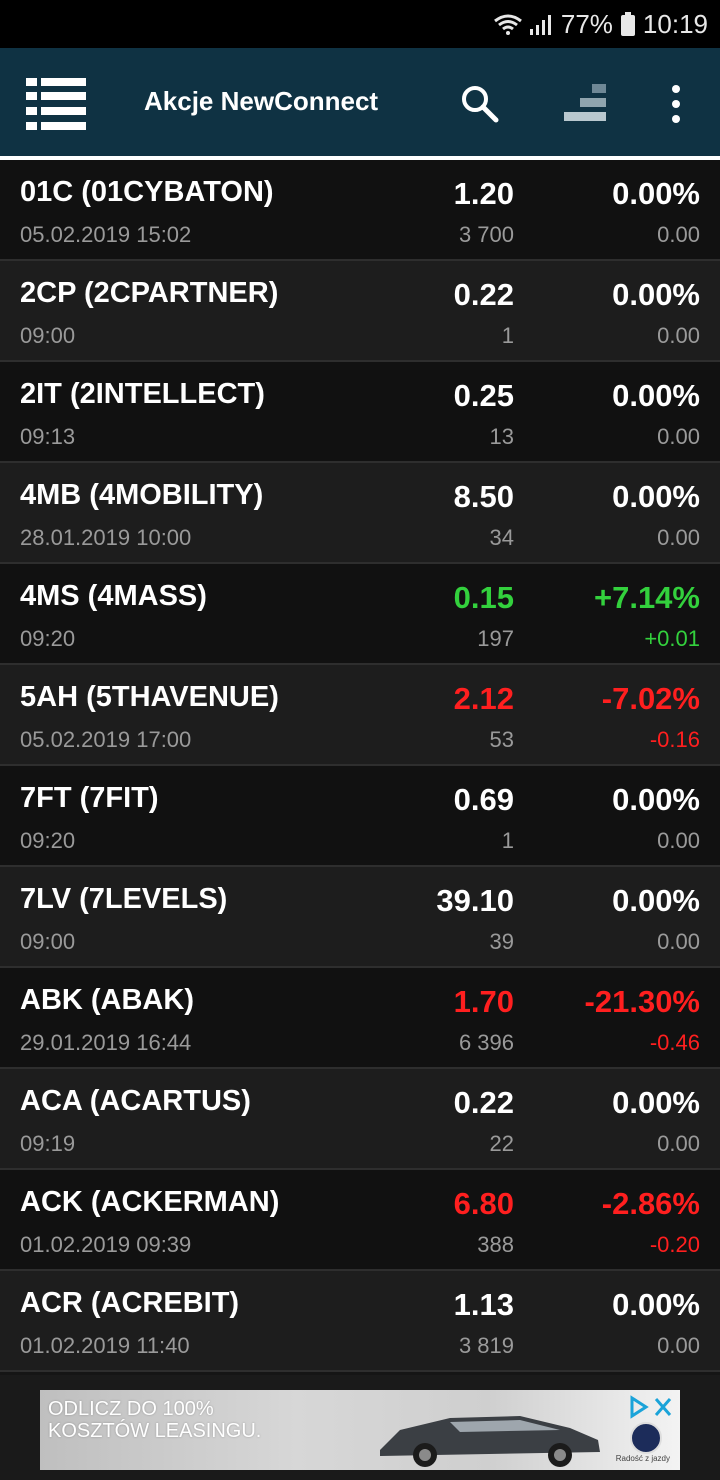 This screenshot has height=1480, width=720. I want to click on clock: 10:19, so click(675, 23).